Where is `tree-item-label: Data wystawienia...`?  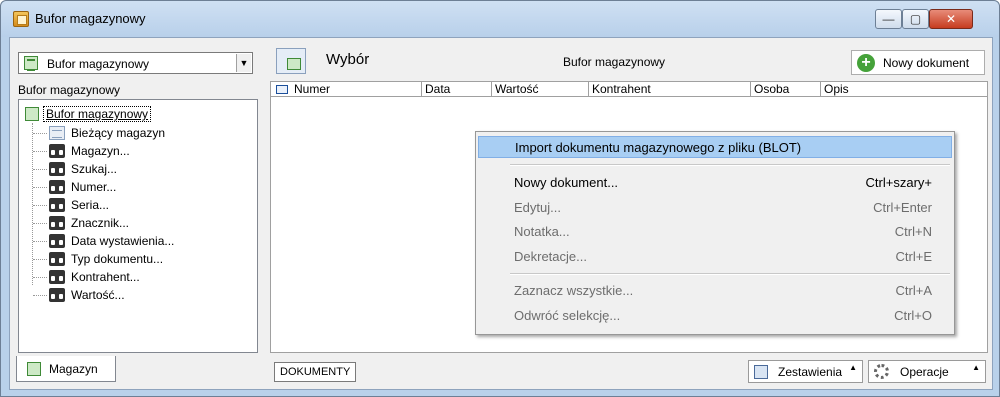
tree-item-label: Data wystawienia... is located at coordinates (123, 241).